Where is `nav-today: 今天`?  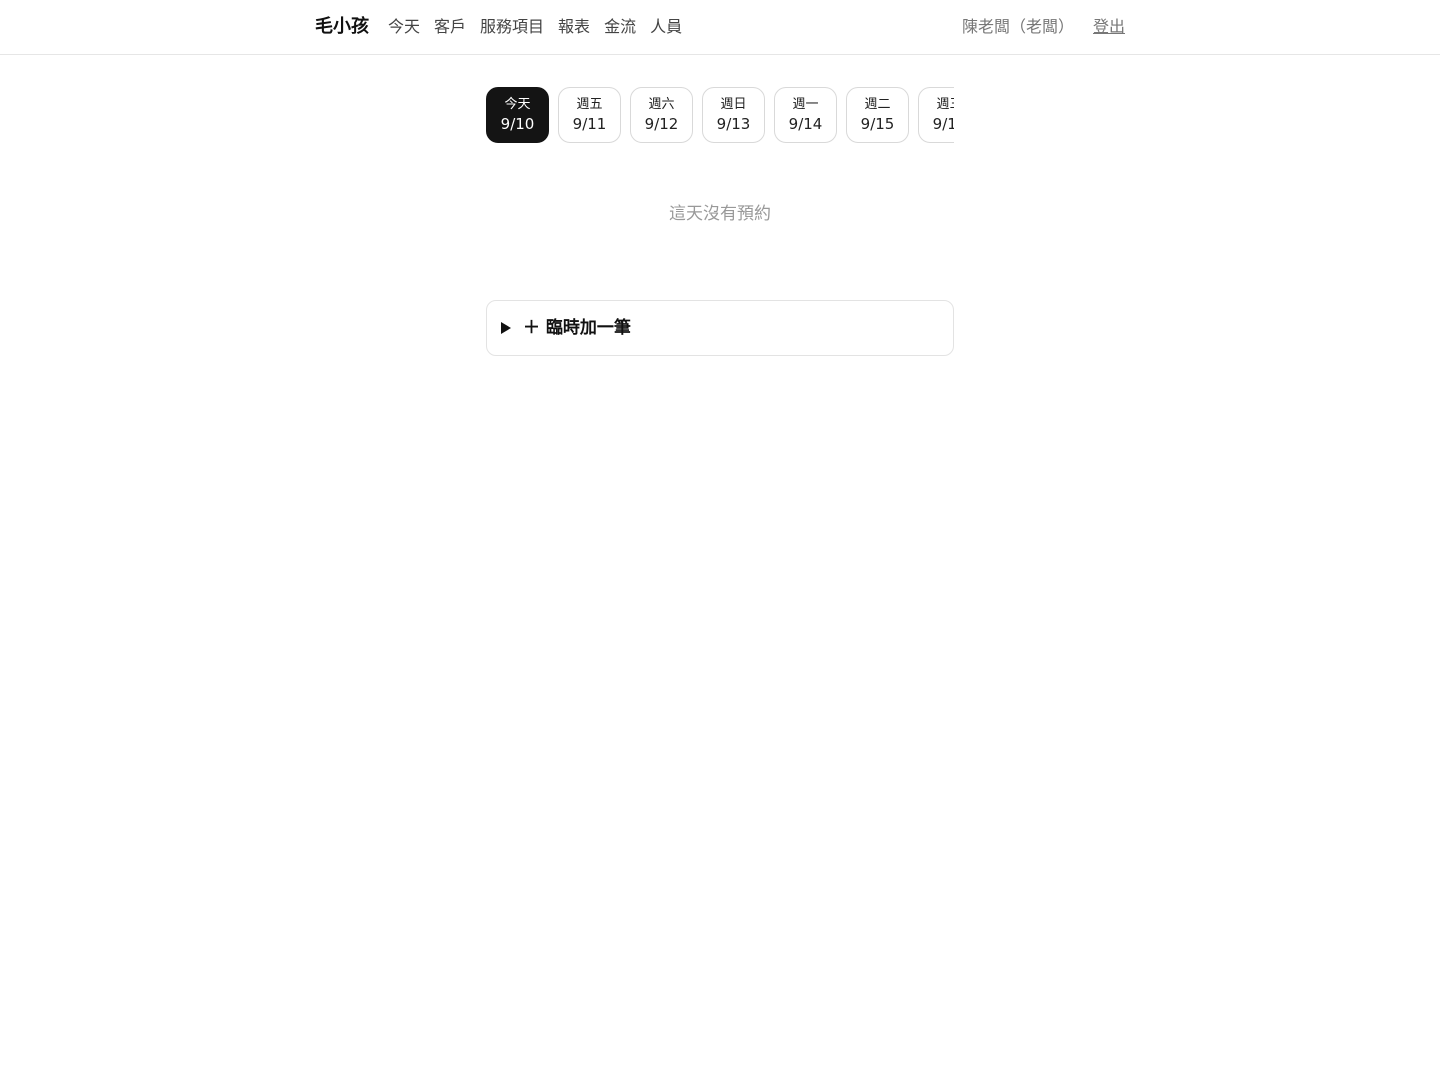 nav-today: 今天 is located at coordinates (404, 27).